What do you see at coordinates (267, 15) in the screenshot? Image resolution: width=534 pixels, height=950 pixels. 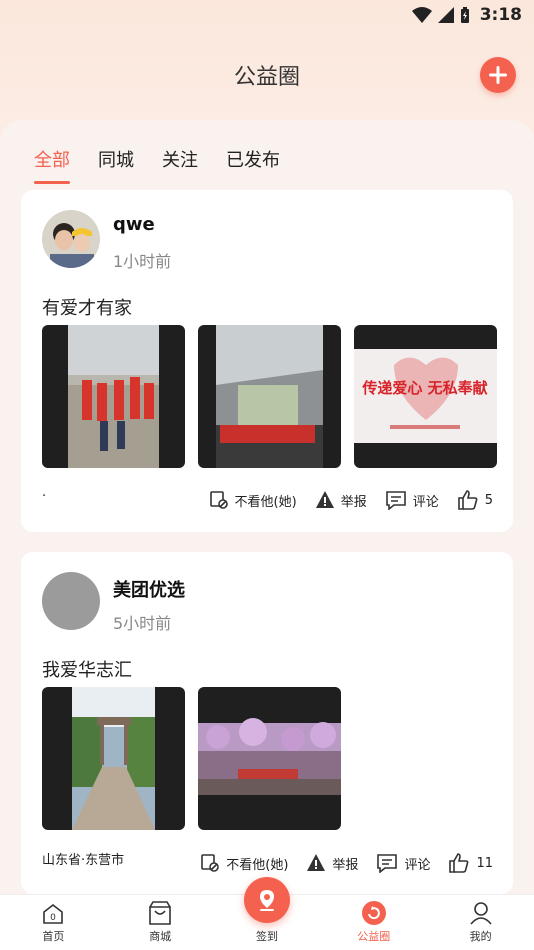 I see `status-bar: 3:18` at bounding box center [267, 15].